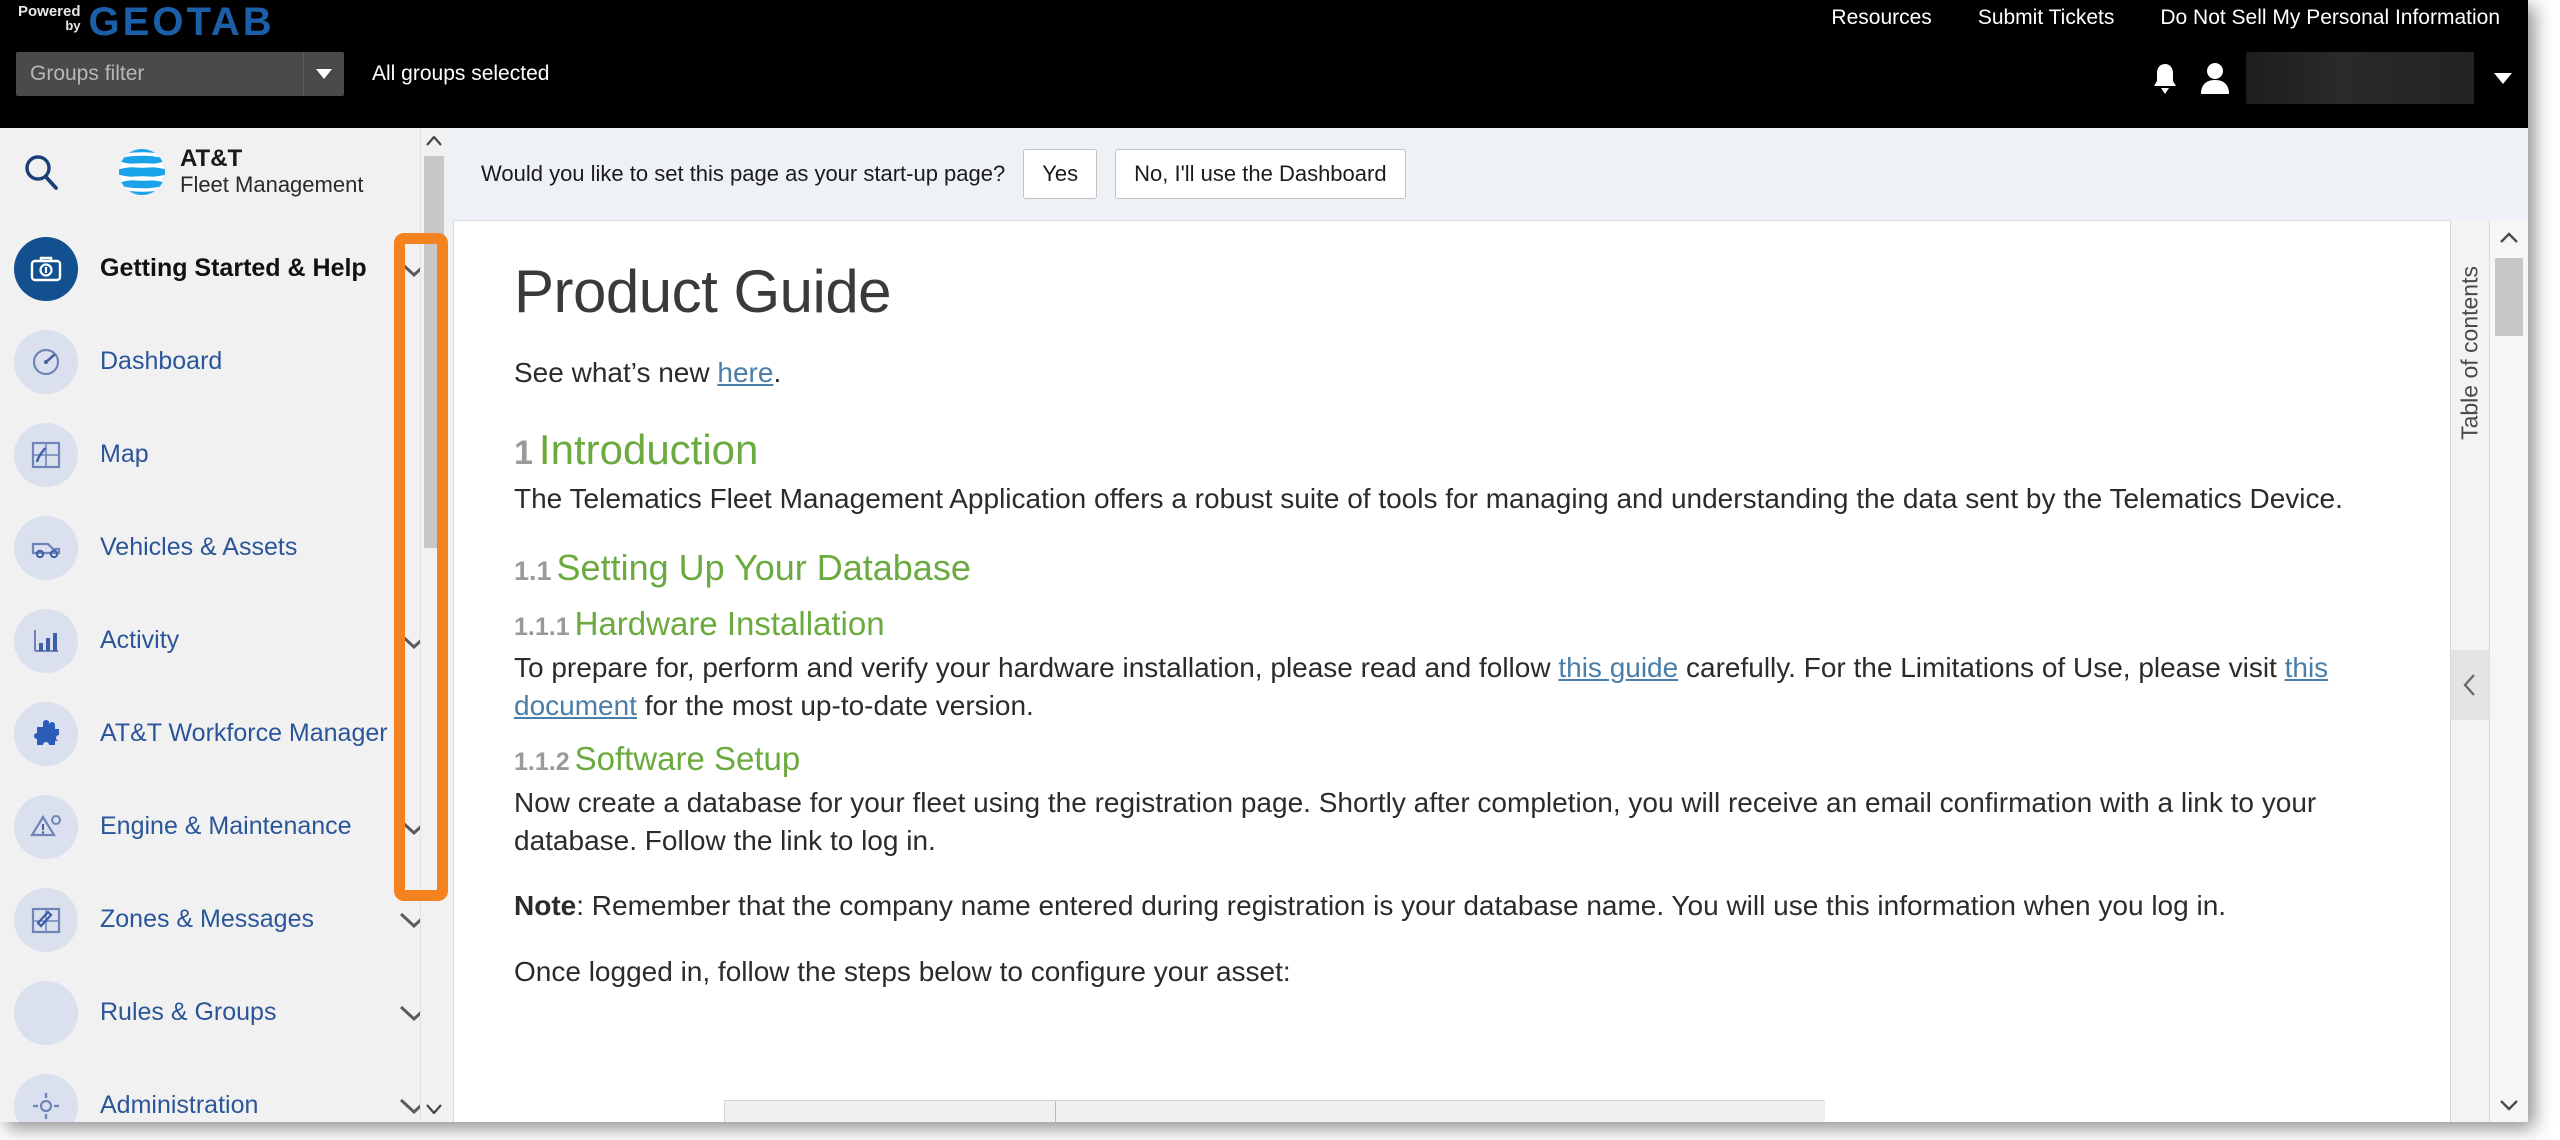 This screenshot has height=1140, width=2560. What do you see at coordinates (140, 640) in the screenshot?
I see `sidebar-item-label: Activity` at bounding box center [140, 640].